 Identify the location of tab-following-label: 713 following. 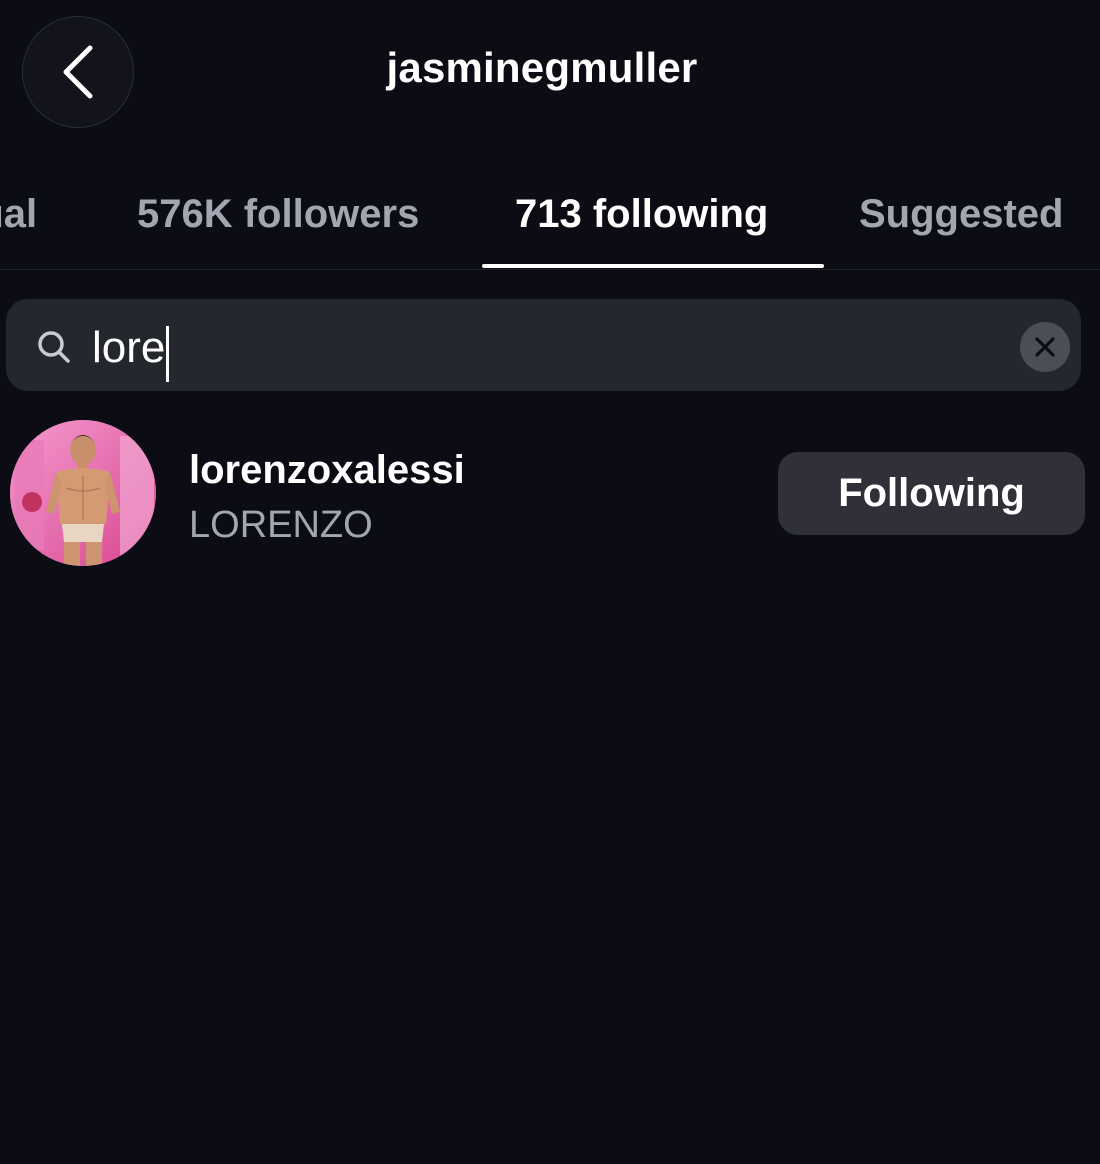
(642, 214).